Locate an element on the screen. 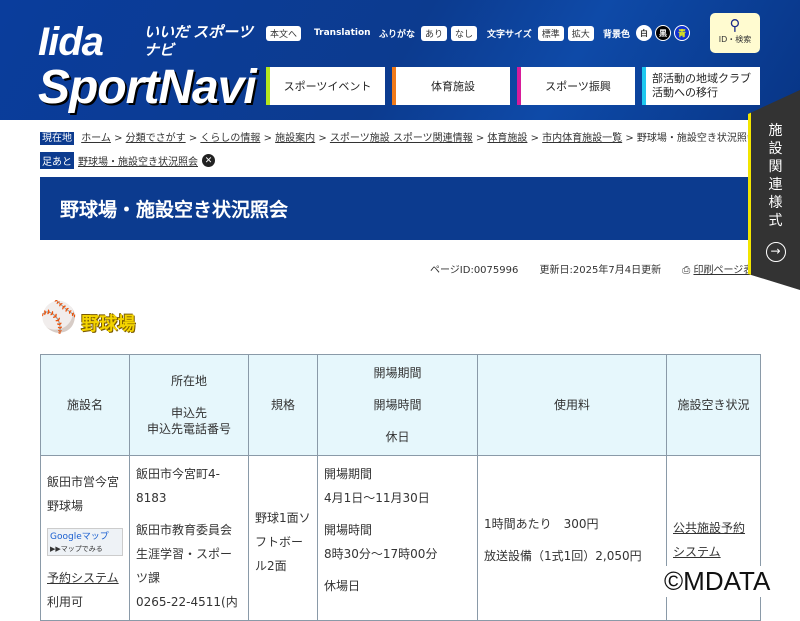 The image size is (800, 621). col-header: 使用料 is located at coordinates (572, 405).